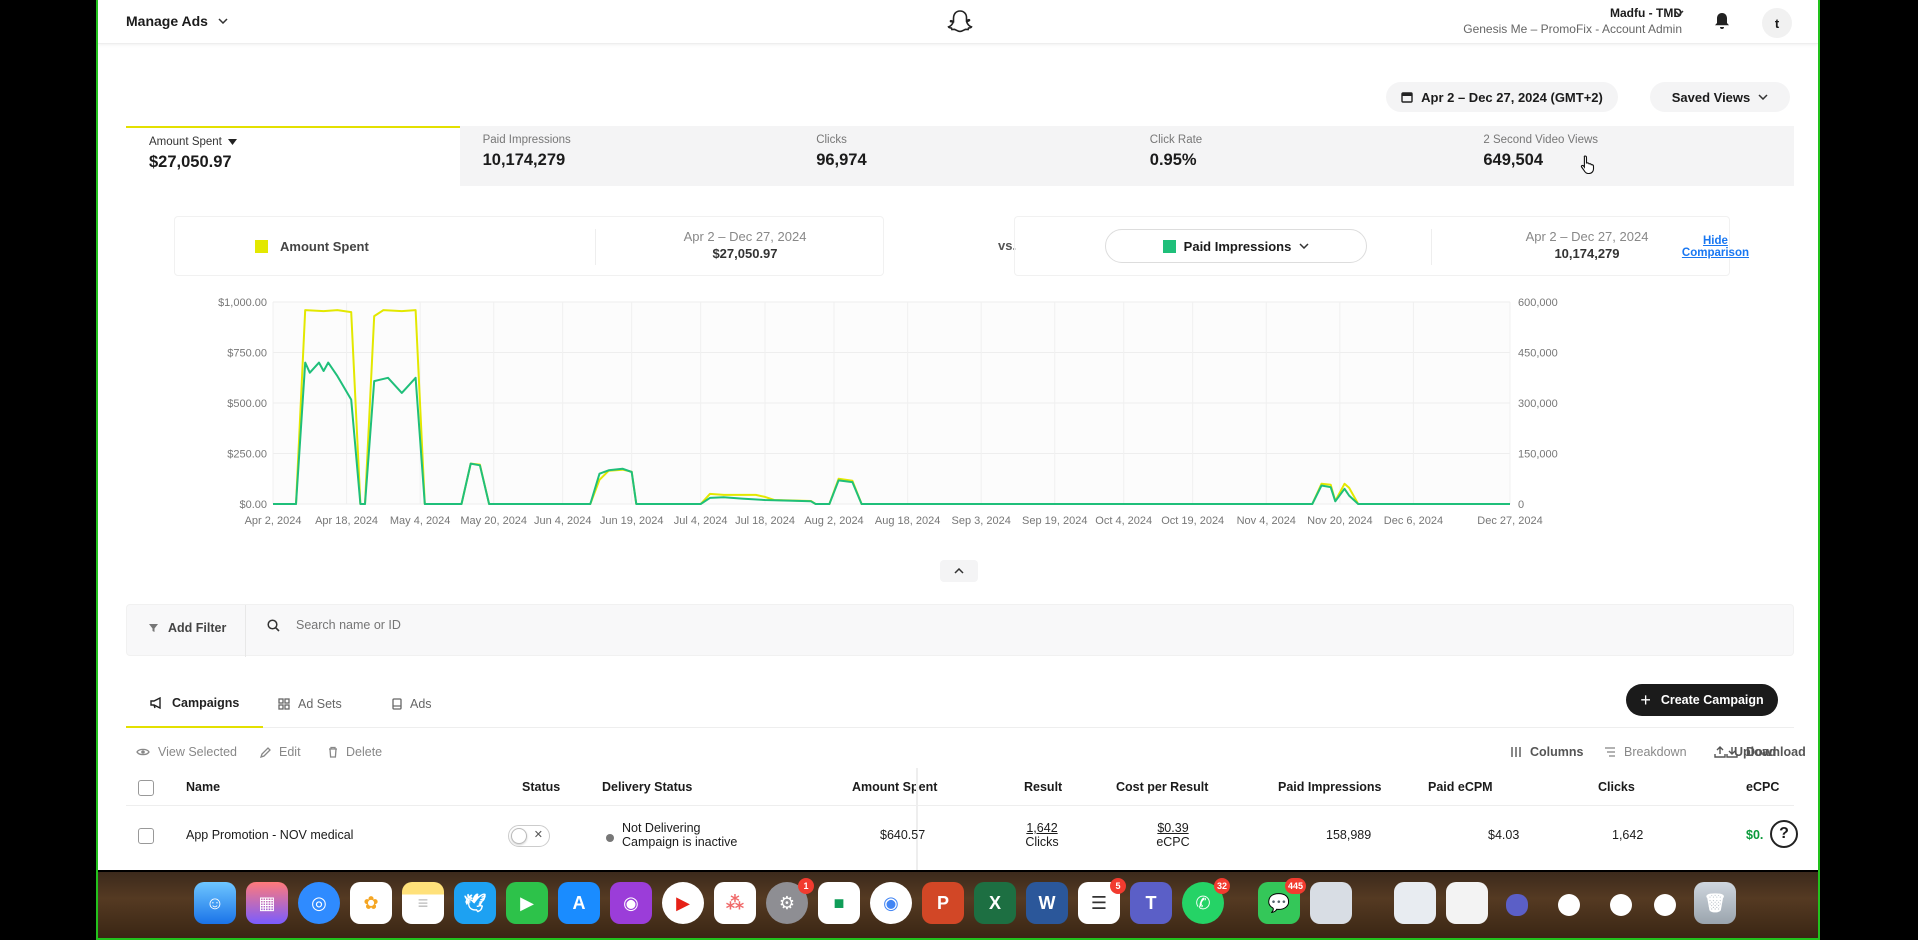  What do you see at coordinates (346, 521) in the screenshot?
I see `x-tick-label: Apr 18, 2024` at bounding box center [346, 521].